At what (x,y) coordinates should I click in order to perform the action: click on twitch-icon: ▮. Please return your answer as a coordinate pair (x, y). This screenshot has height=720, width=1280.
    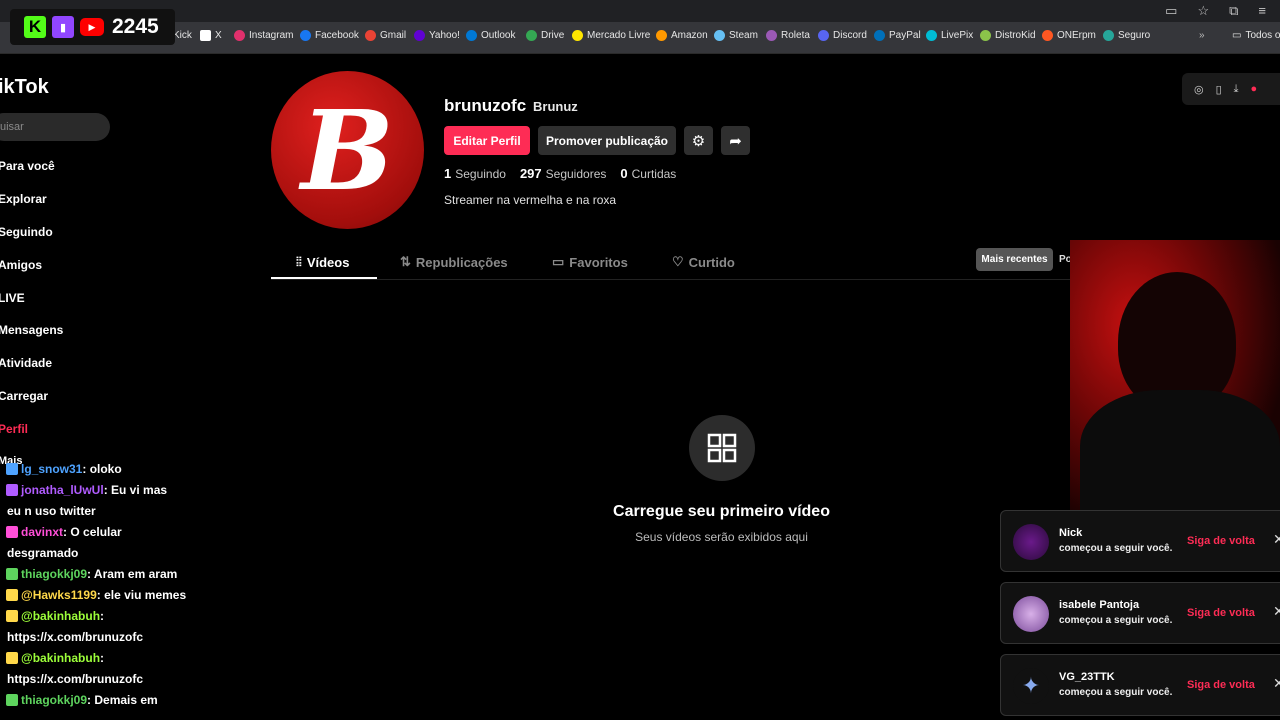
    Looking at the image, I should click on (63, 27).